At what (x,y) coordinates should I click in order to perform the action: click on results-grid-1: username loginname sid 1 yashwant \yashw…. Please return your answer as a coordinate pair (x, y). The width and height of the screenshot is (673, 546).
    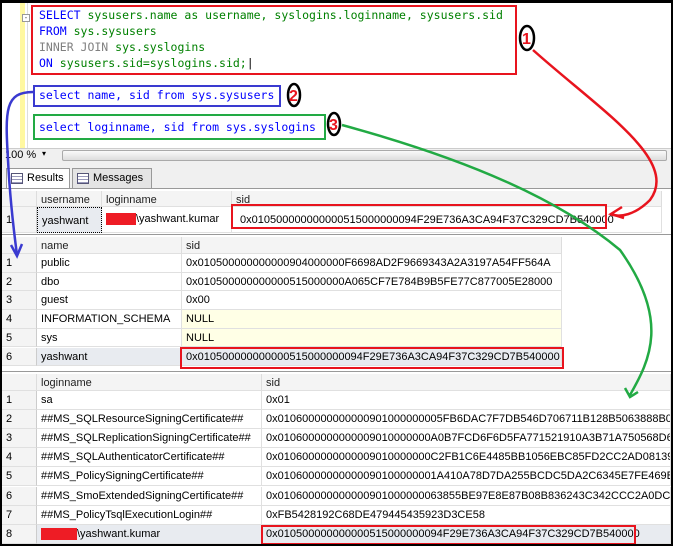
    Looking at the image, I should click on (336, 211).